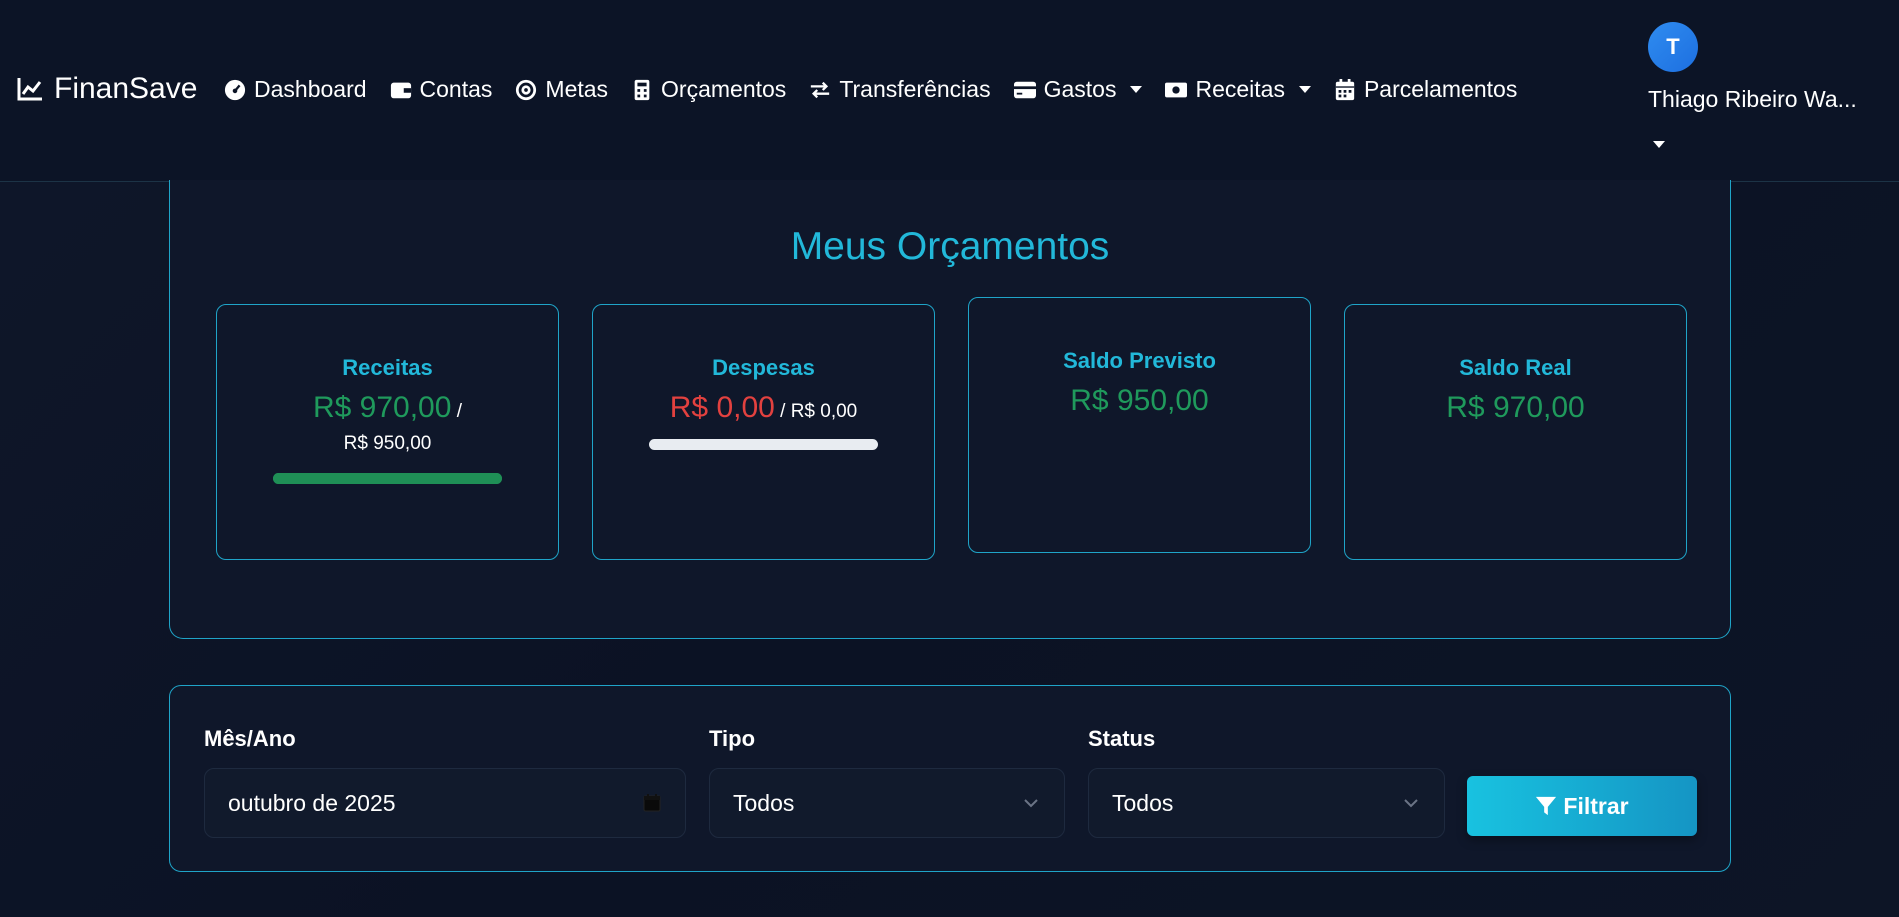  I want to click on filter-button: Filtrar, so click(1582, 806).